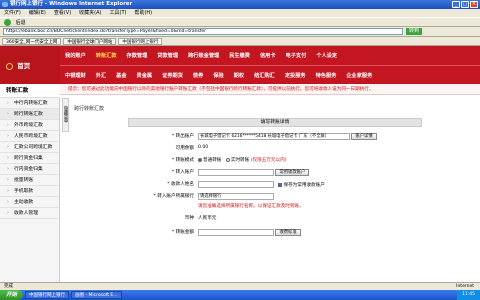 This screenshot has height=300, width=480. I want to click on status-text: 完成, so click(8, 286).